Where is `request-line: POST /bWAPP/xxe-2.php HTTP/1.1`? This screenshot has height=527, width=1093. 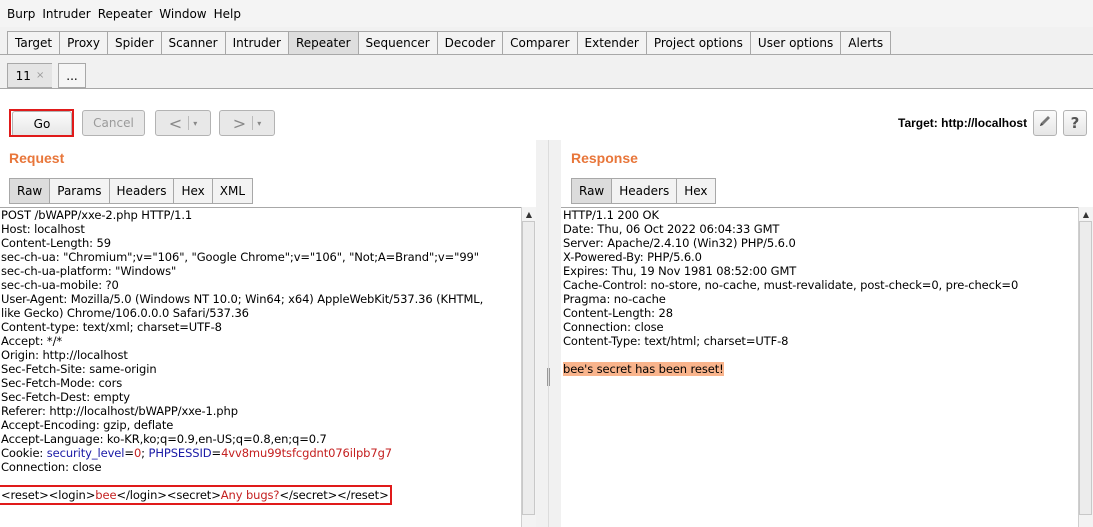 request-line: POST /bWAPP/xxe-2.php HTTP/1.1 is located at coordinates (97, 215).